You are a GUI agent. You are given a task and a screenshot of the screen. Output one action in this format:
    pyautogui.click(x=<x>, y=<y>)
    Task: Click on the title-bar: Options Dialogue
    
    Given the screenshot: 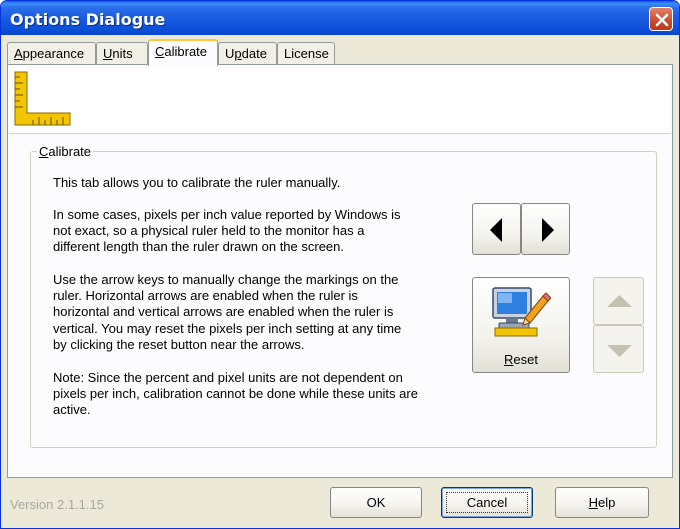 What is the action you would take?
    pyautogui.click(x=340, y=18)
    